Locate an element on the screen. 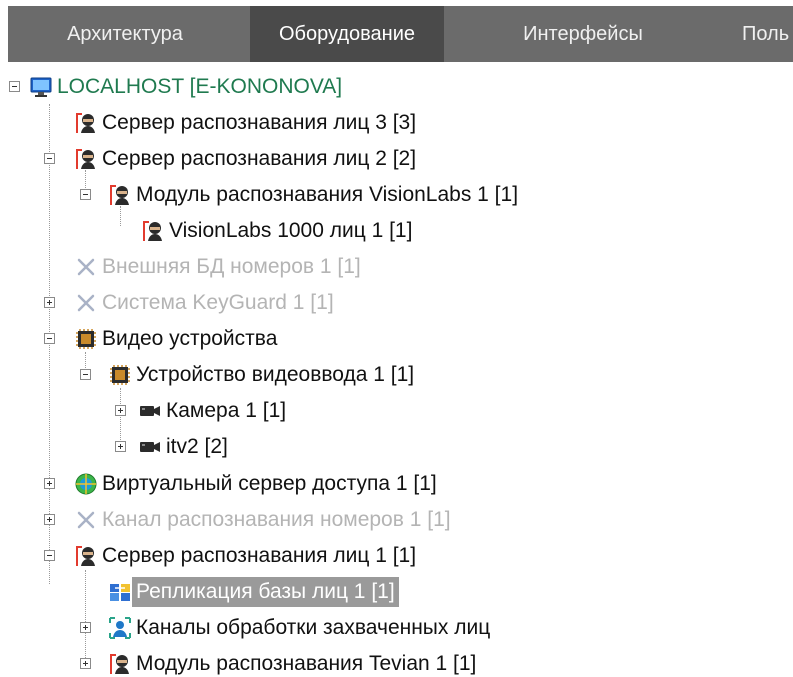  tree-item-face-server-1: Сервер распознавания лиц 1 [1] is located at coordinates (232, 556).